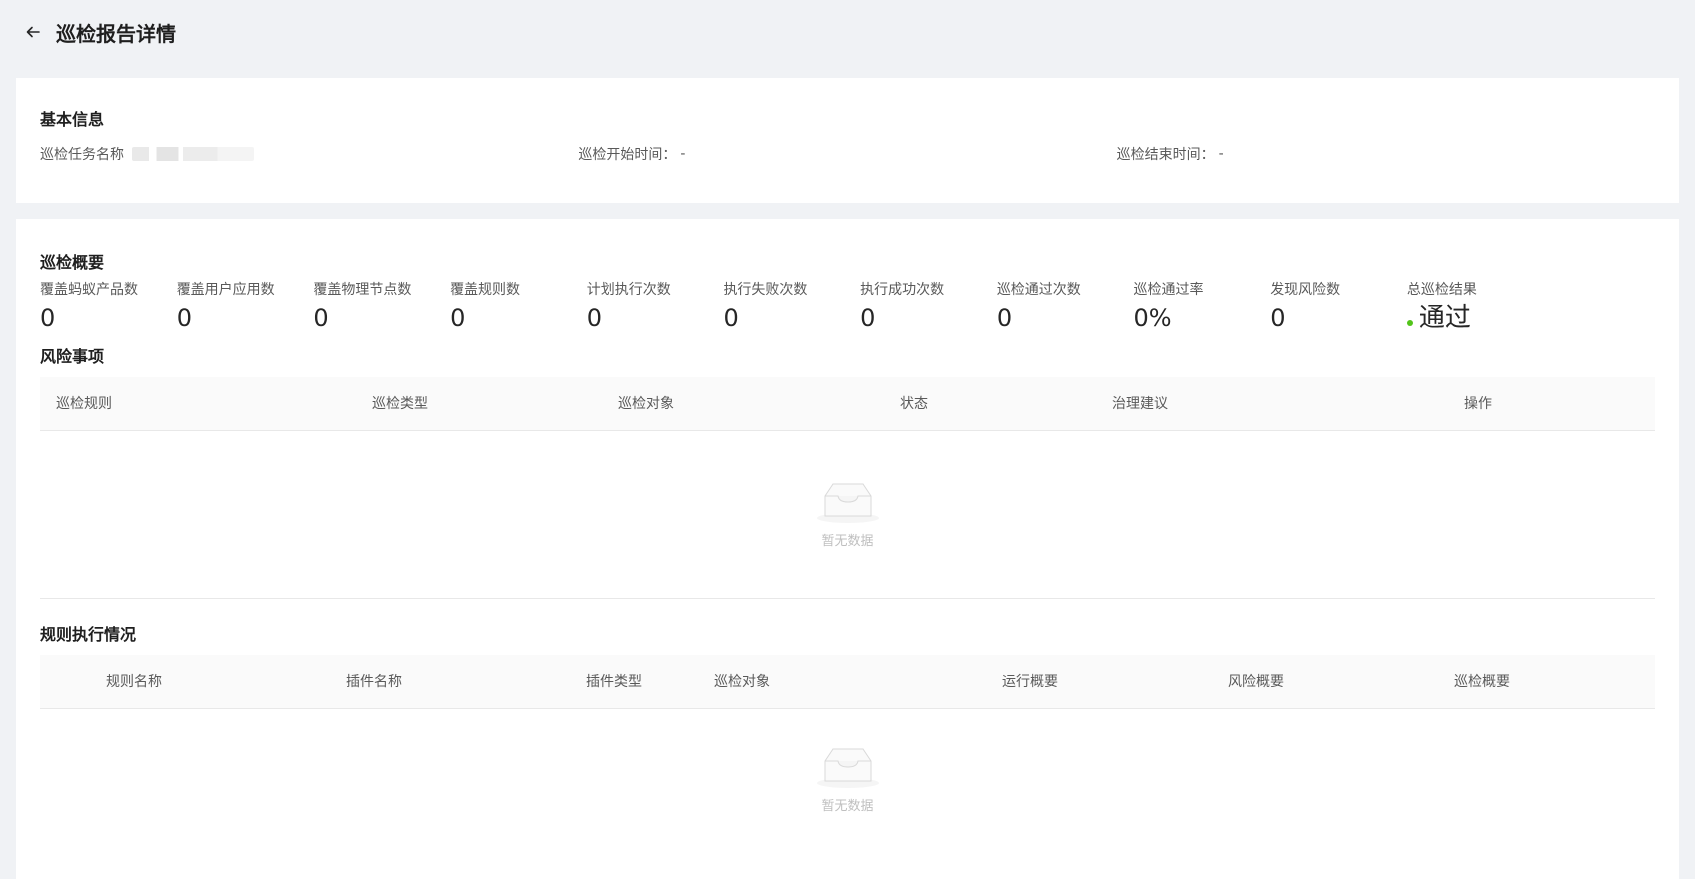  Describe the element at coordinates (72, 356) in the screenshot. I see `risks-title: 风险事项` at that location.